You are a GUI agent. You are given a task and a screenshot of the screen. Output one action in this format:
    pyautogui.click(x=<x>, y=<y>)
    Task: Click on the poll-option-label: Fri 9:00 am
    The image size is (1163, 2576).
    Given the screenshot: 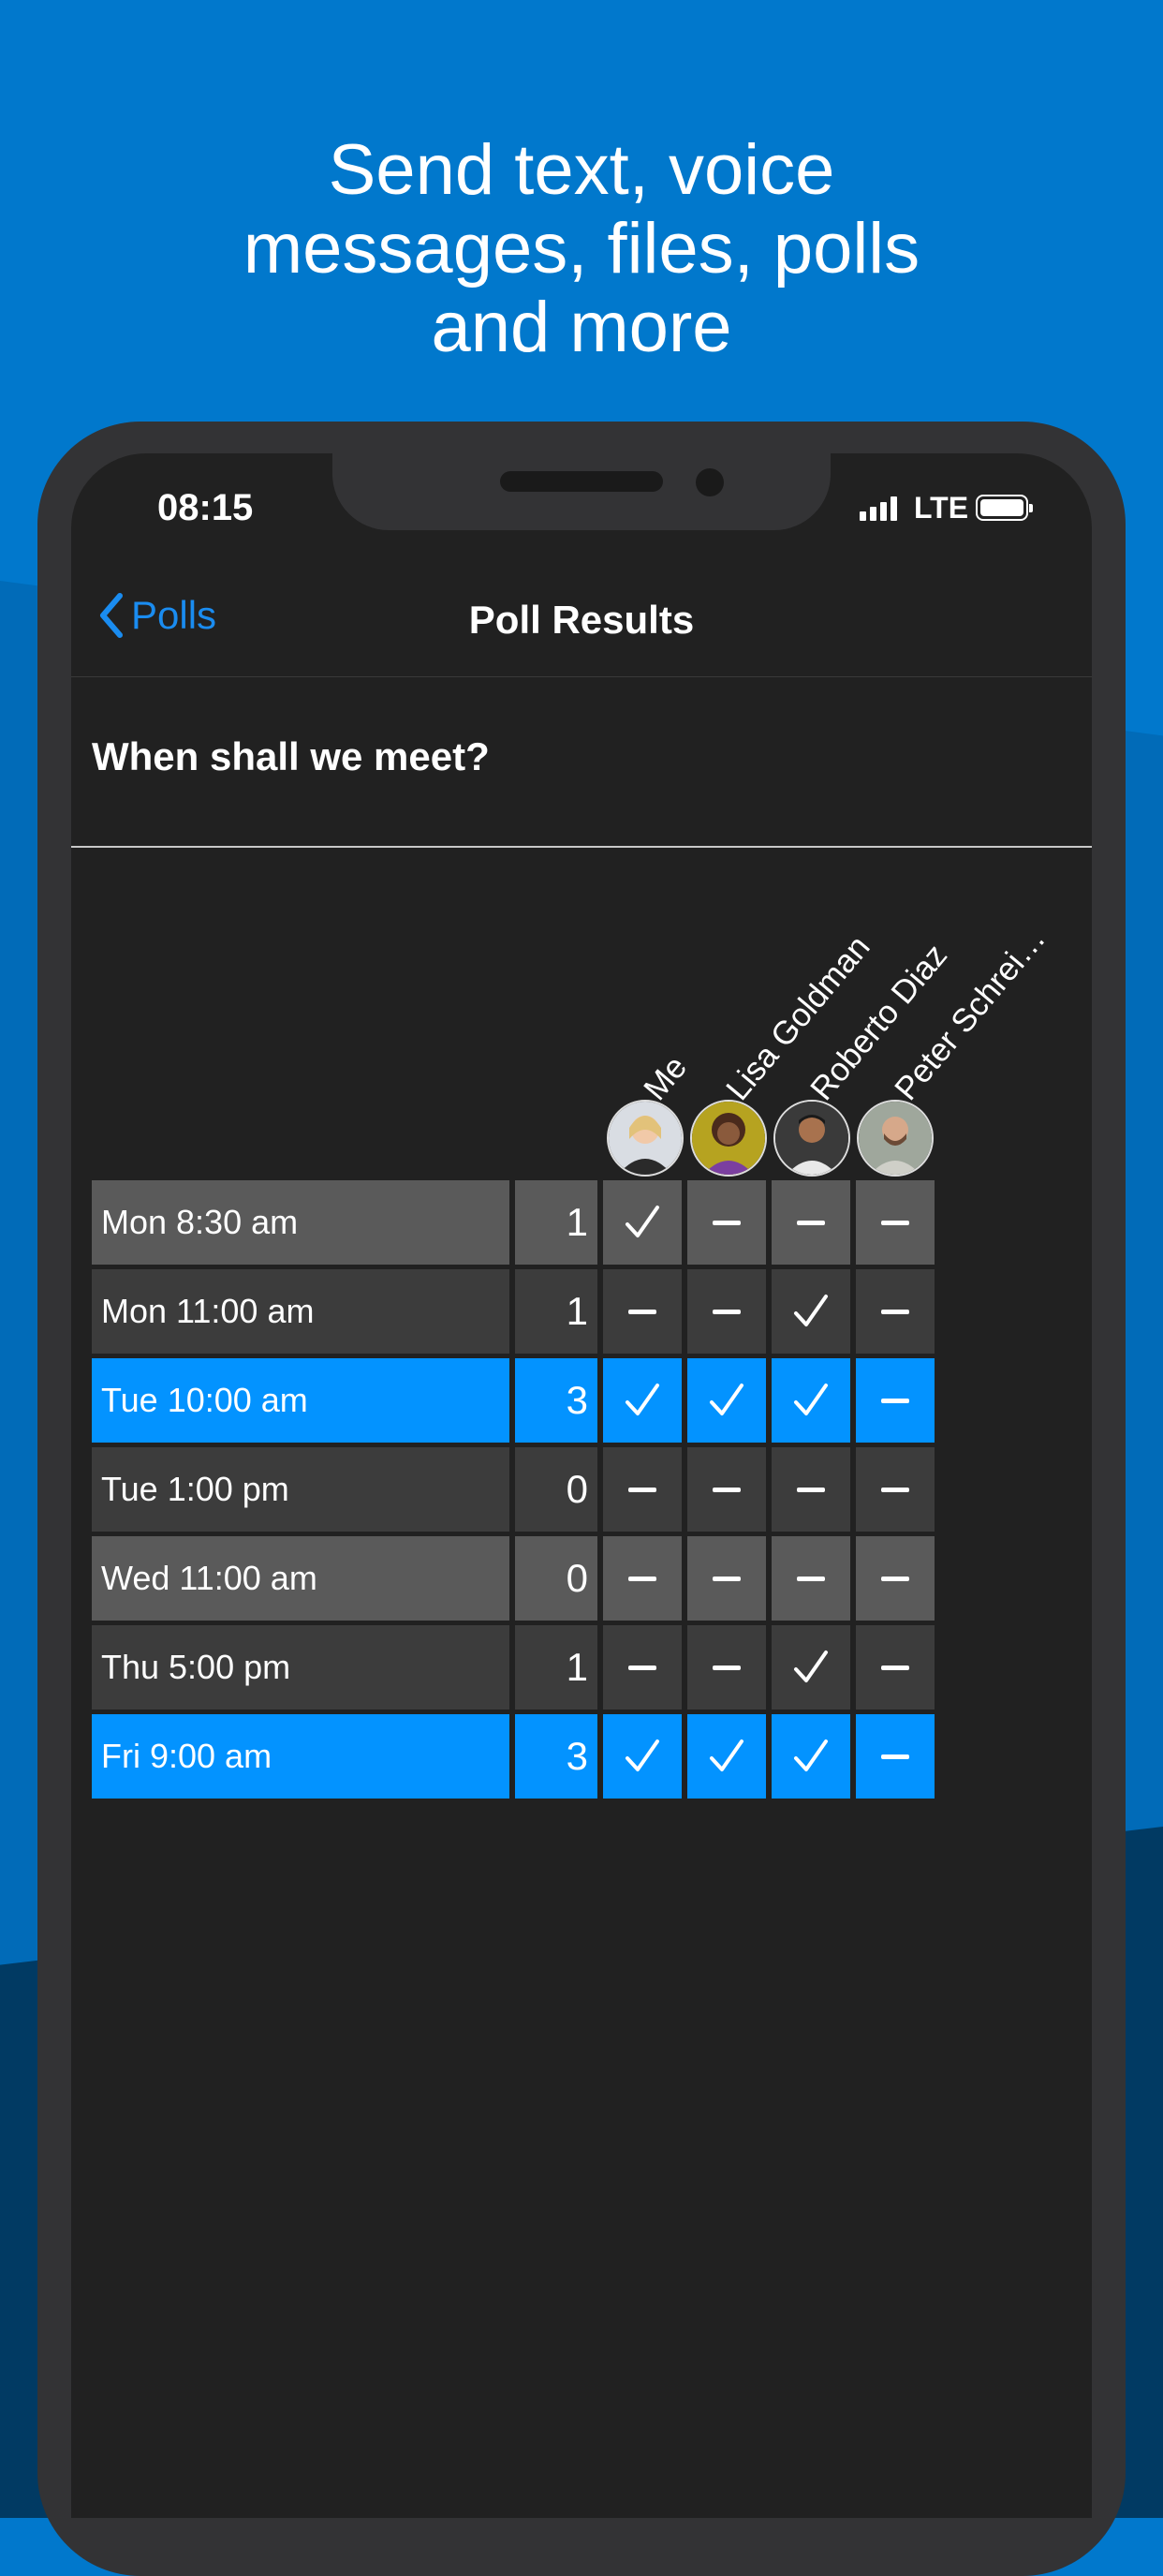 What is the action you would take?
    pyautogui.click(x=300, y=1757)
    